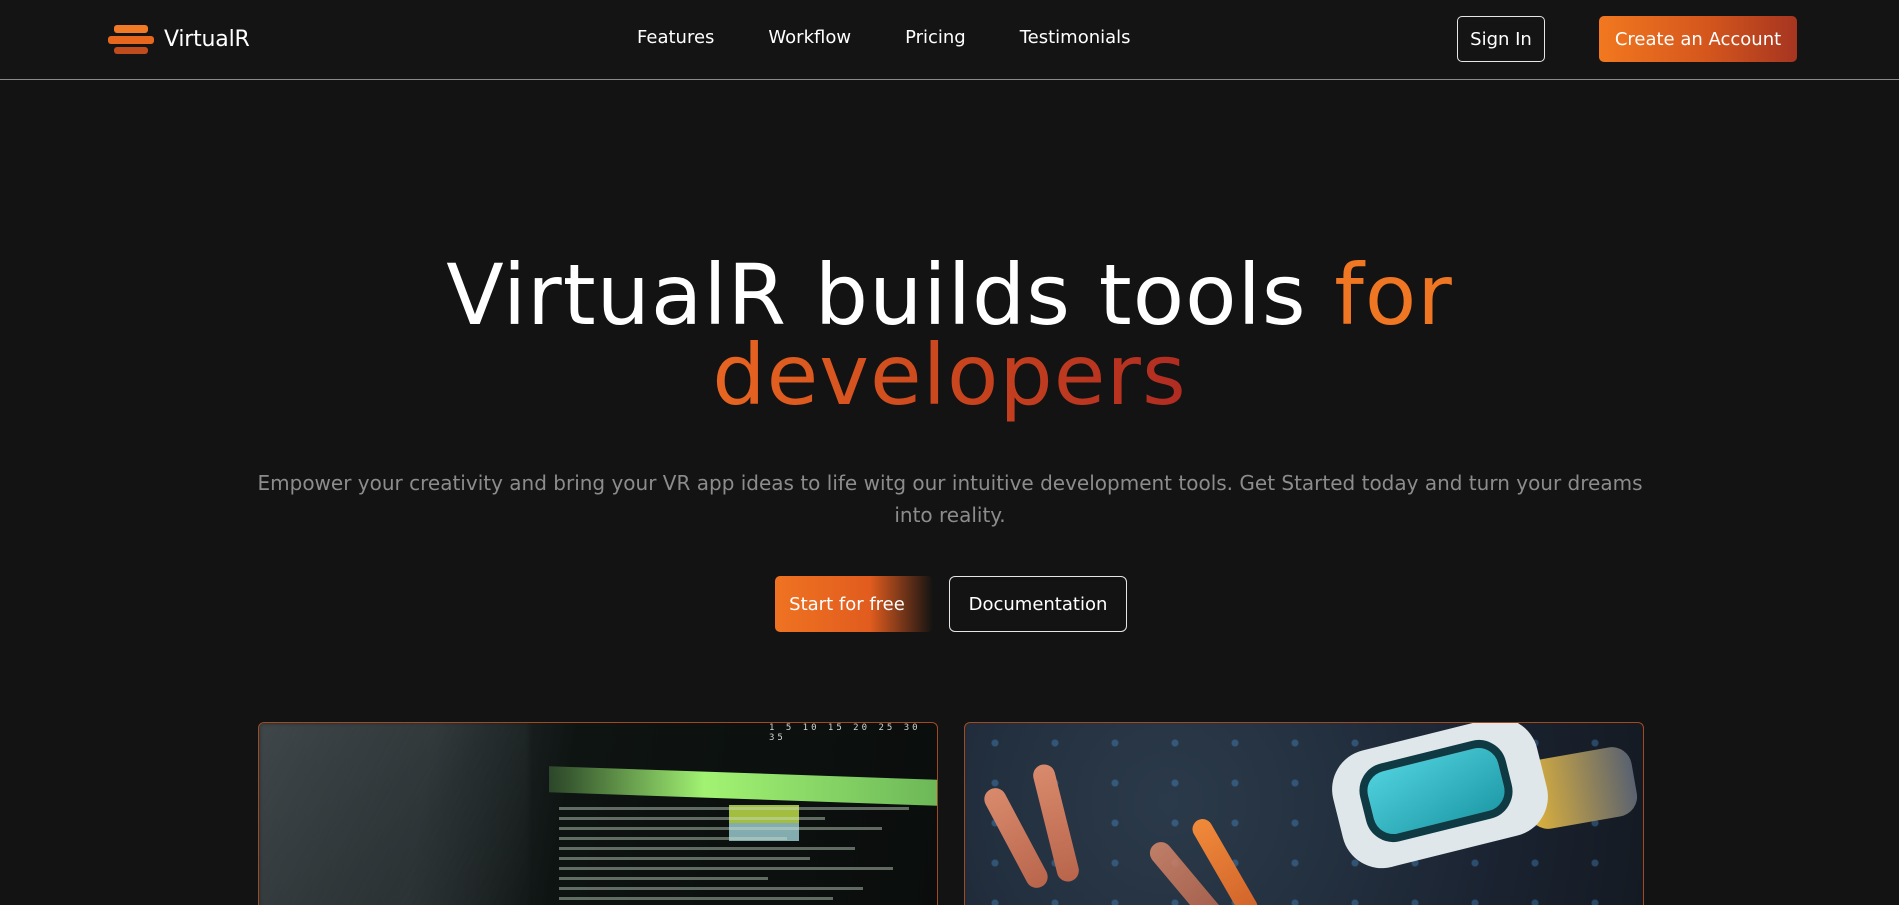 This screenshot has width=1899, height=905. What do you see at coordinates (675, 37) in the screenshot?
I see `nav-link-features: Features` at bounding box center [675, 37].